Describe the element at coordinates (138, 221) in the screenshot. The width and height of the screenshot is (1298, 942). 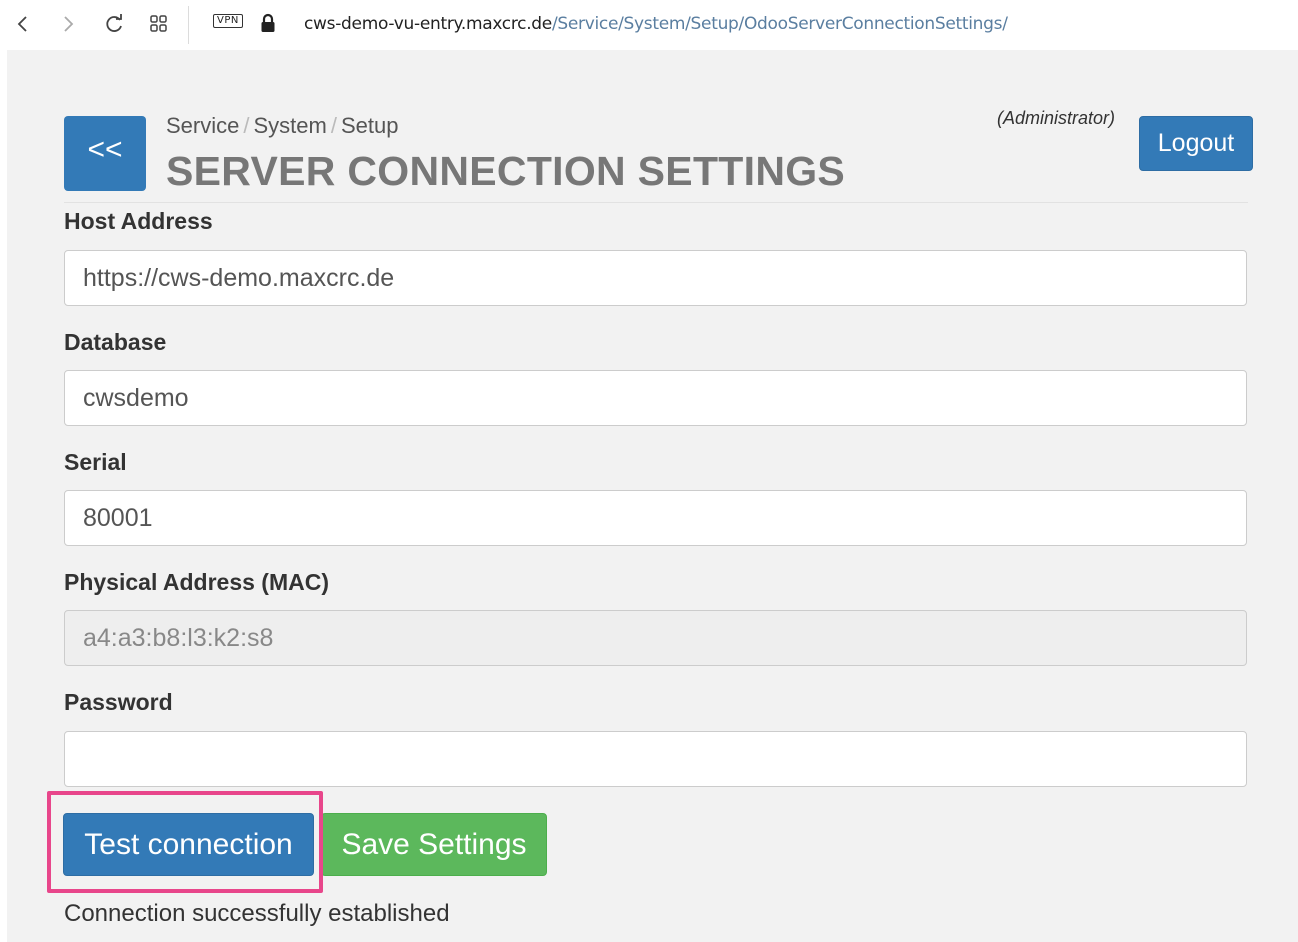
I see `host-address-label: Host Address` at that location.